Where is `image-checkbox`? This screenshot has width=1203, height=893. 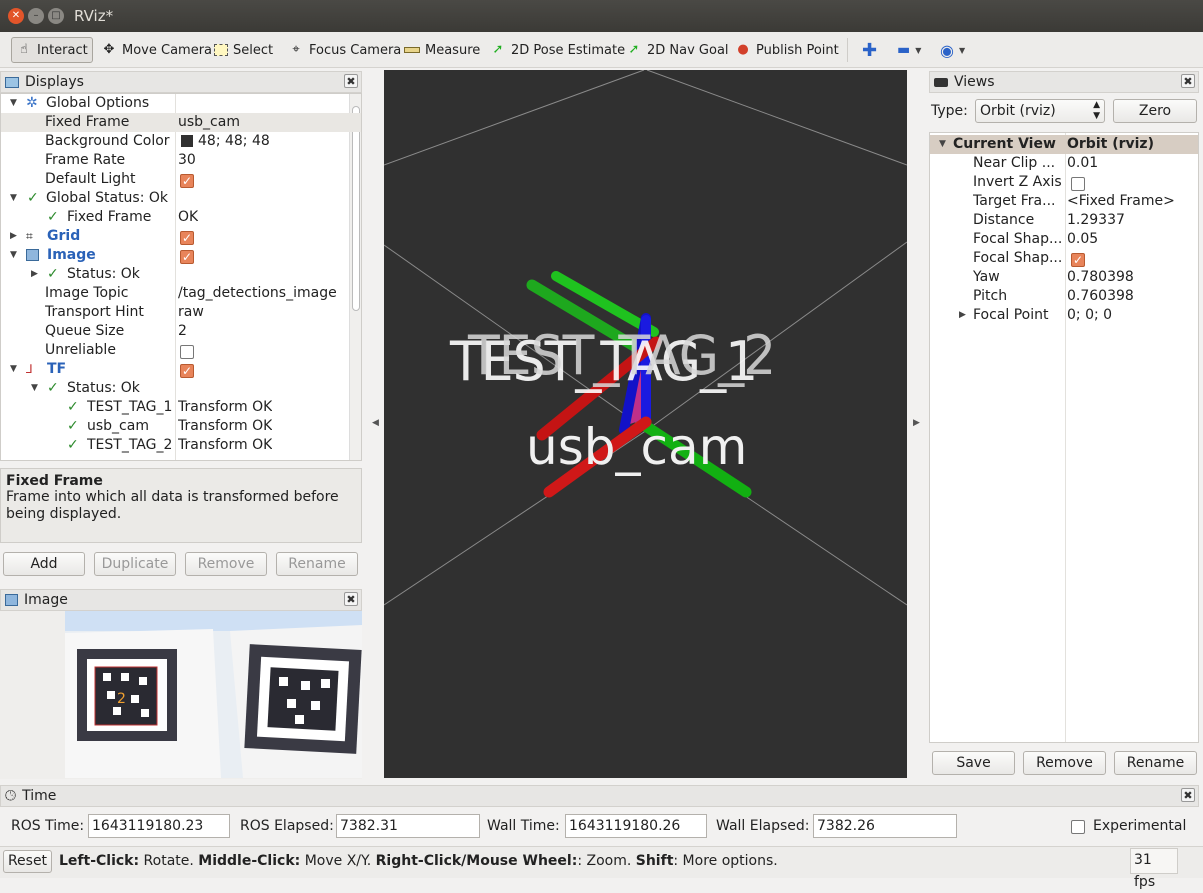 image-checkbox is located at coordinates (187, 257).